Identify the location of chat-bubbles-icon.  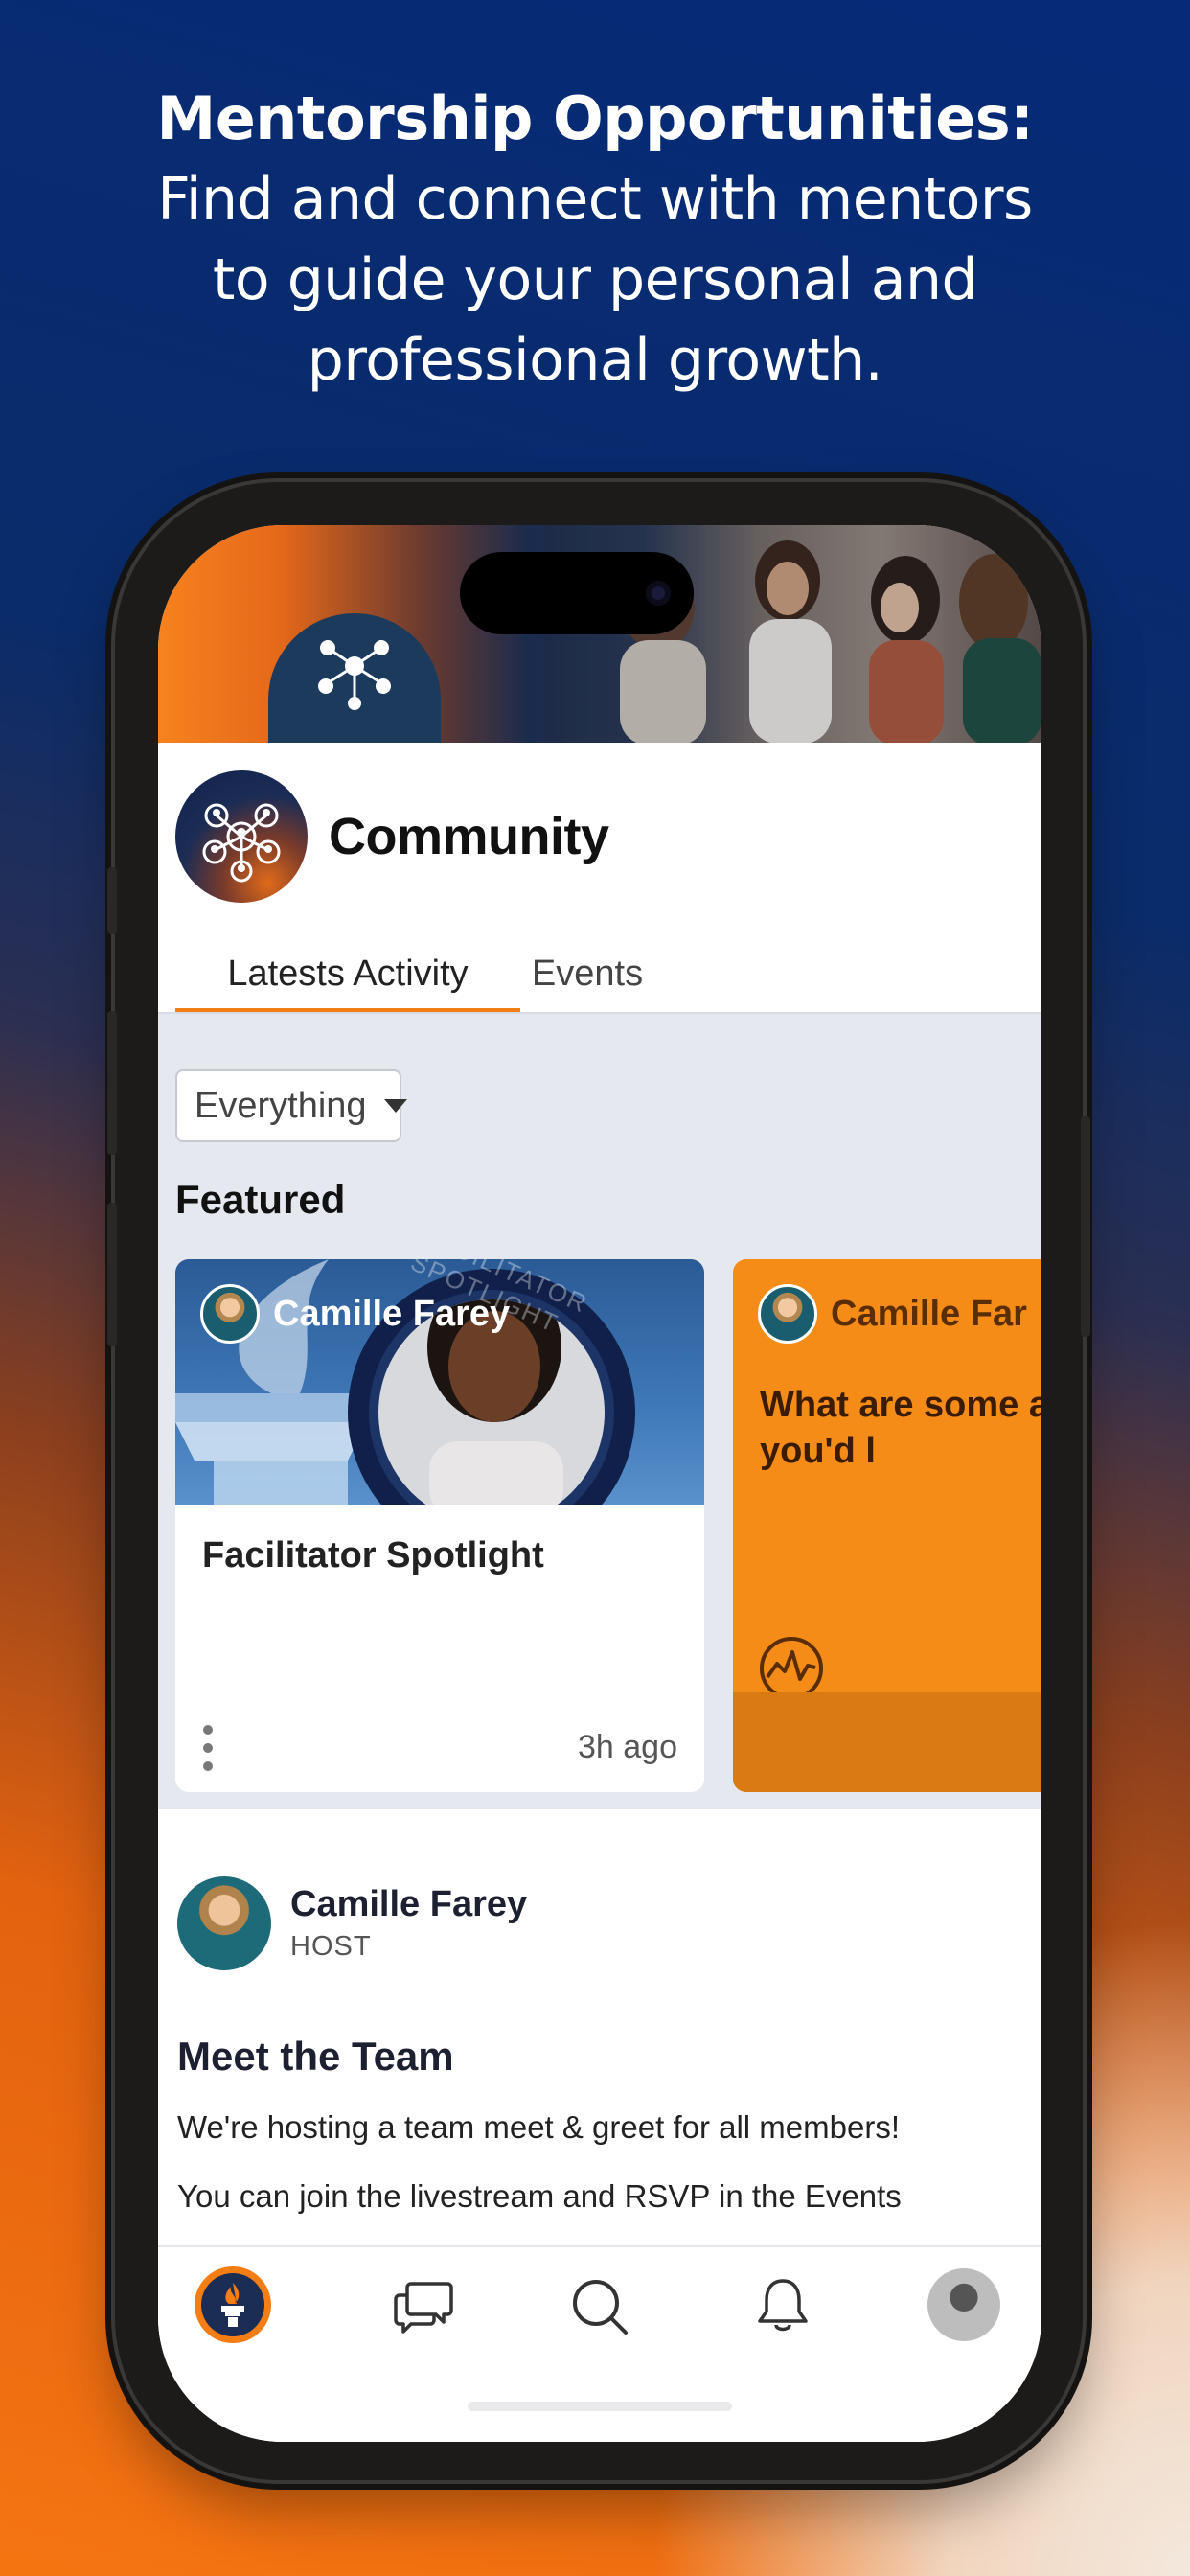
(424, 2308).